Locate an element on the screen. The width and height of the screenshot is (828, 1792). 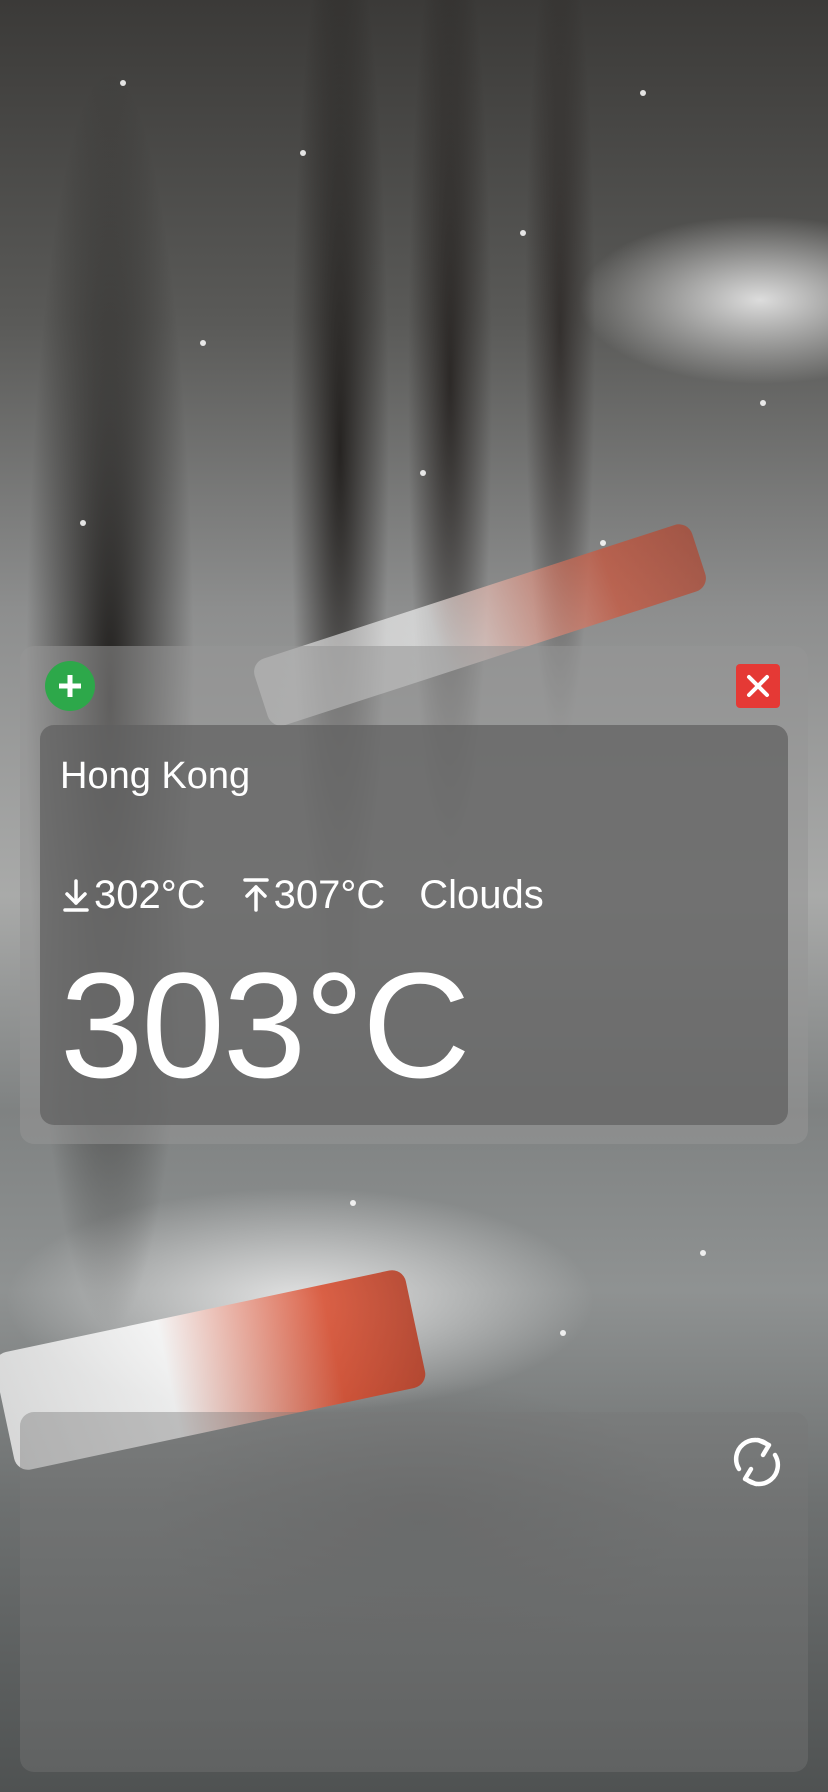
weather-condition: Clouds is located at coordinates (481, 895).